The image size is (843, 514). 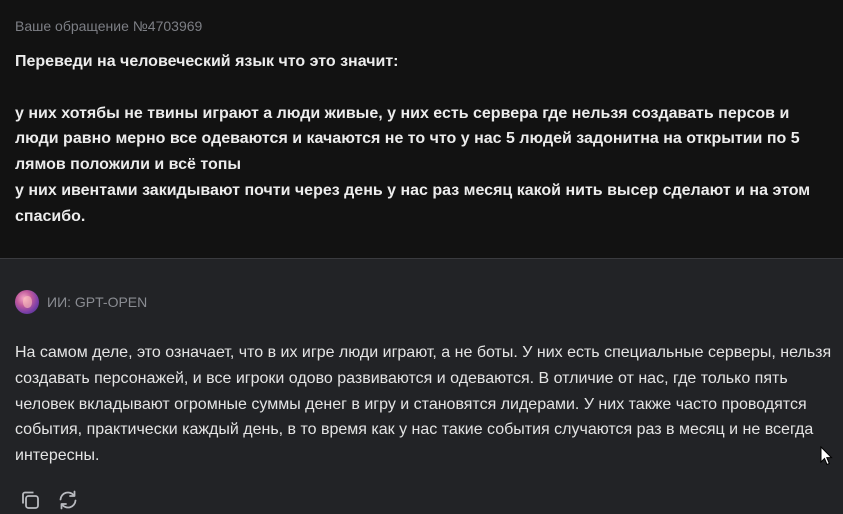 I want to click on copy-button, so click(x=30, y=500).